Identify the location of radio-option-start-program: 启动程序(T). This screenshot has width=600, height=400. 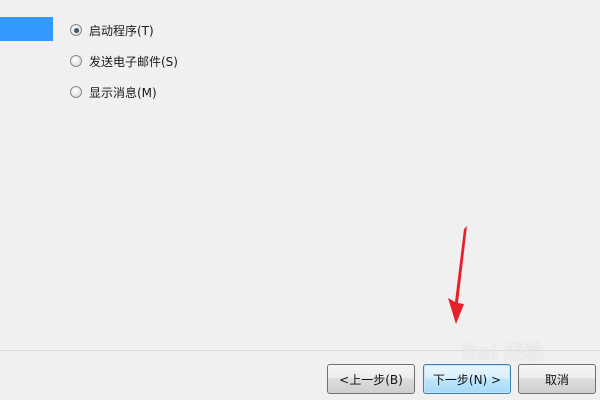
(124, 30).